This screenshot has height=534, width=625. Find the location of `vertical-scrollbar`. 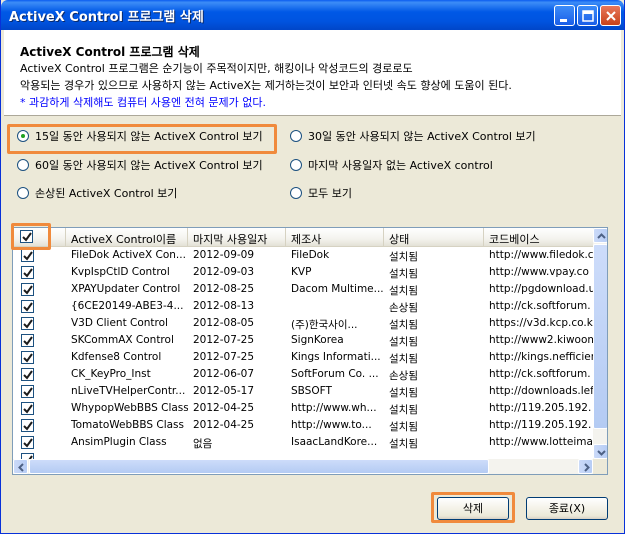

vertical-scrollbar is located at coordinates (600, 343).